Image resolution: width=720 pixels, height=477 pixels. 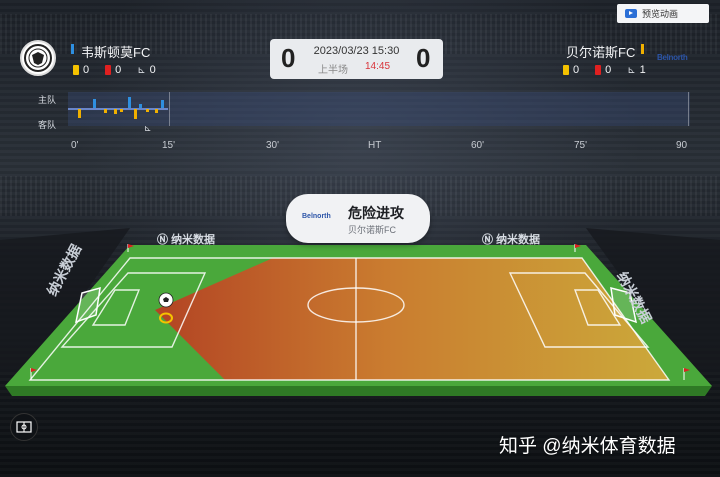 What do you see at coordinates (186, 240) in the screenshot?
I see `pitch-brand-top-left: Ⓝ 纳米数据` at bounding box center [186, 240].